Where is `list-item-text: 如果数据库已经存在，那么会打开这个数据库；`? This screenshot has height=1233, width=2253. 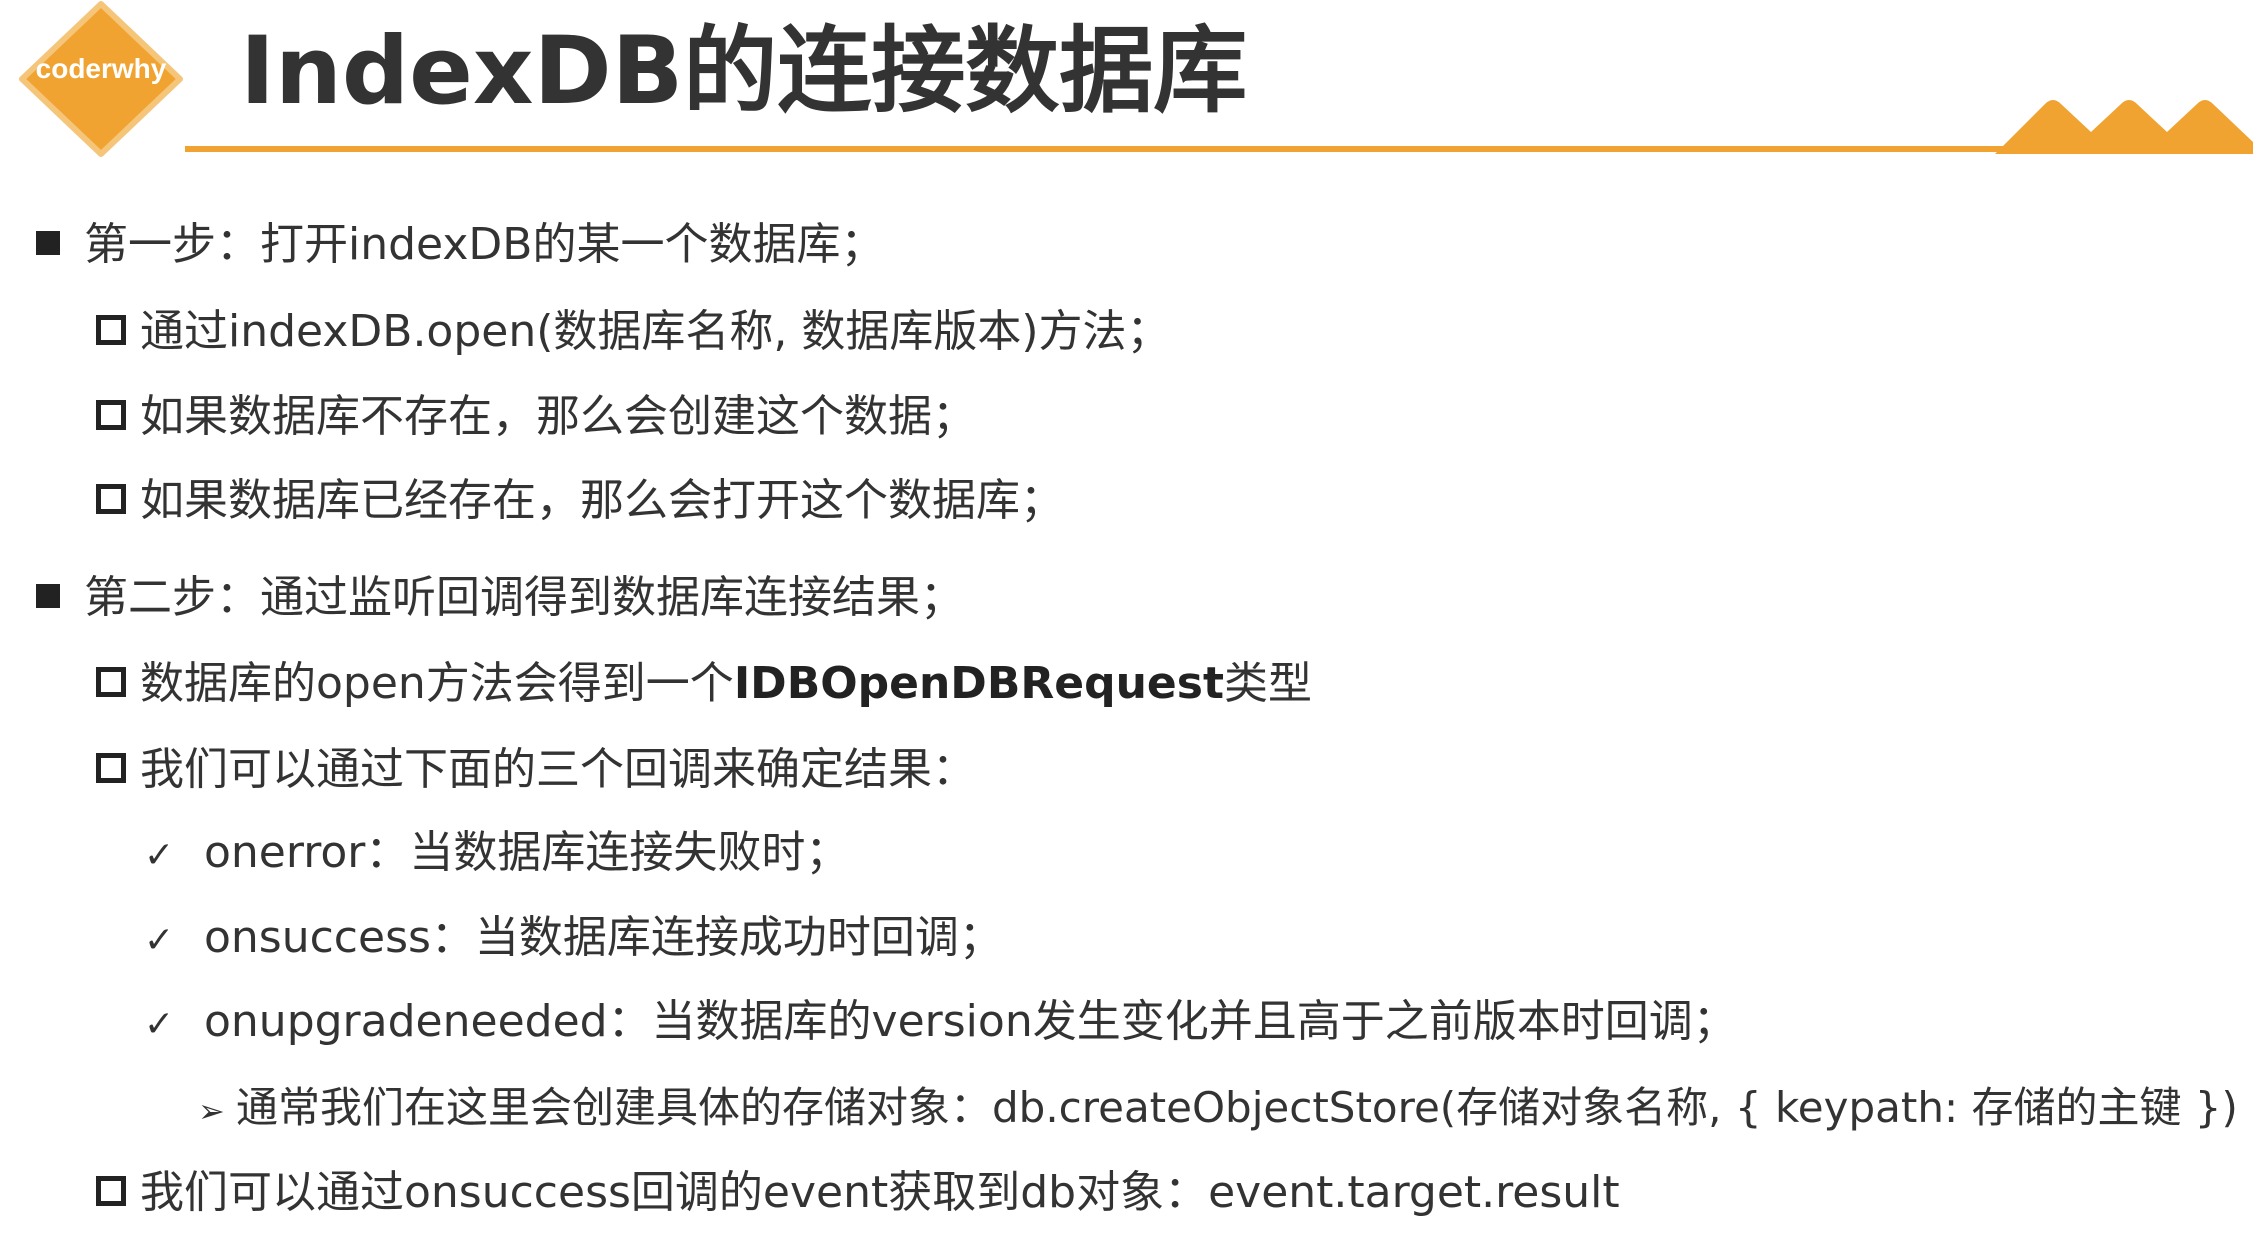 list-item-text: 如果数据库已经存在，那么会打开这个数据库； is located at coordinates (602, 500).